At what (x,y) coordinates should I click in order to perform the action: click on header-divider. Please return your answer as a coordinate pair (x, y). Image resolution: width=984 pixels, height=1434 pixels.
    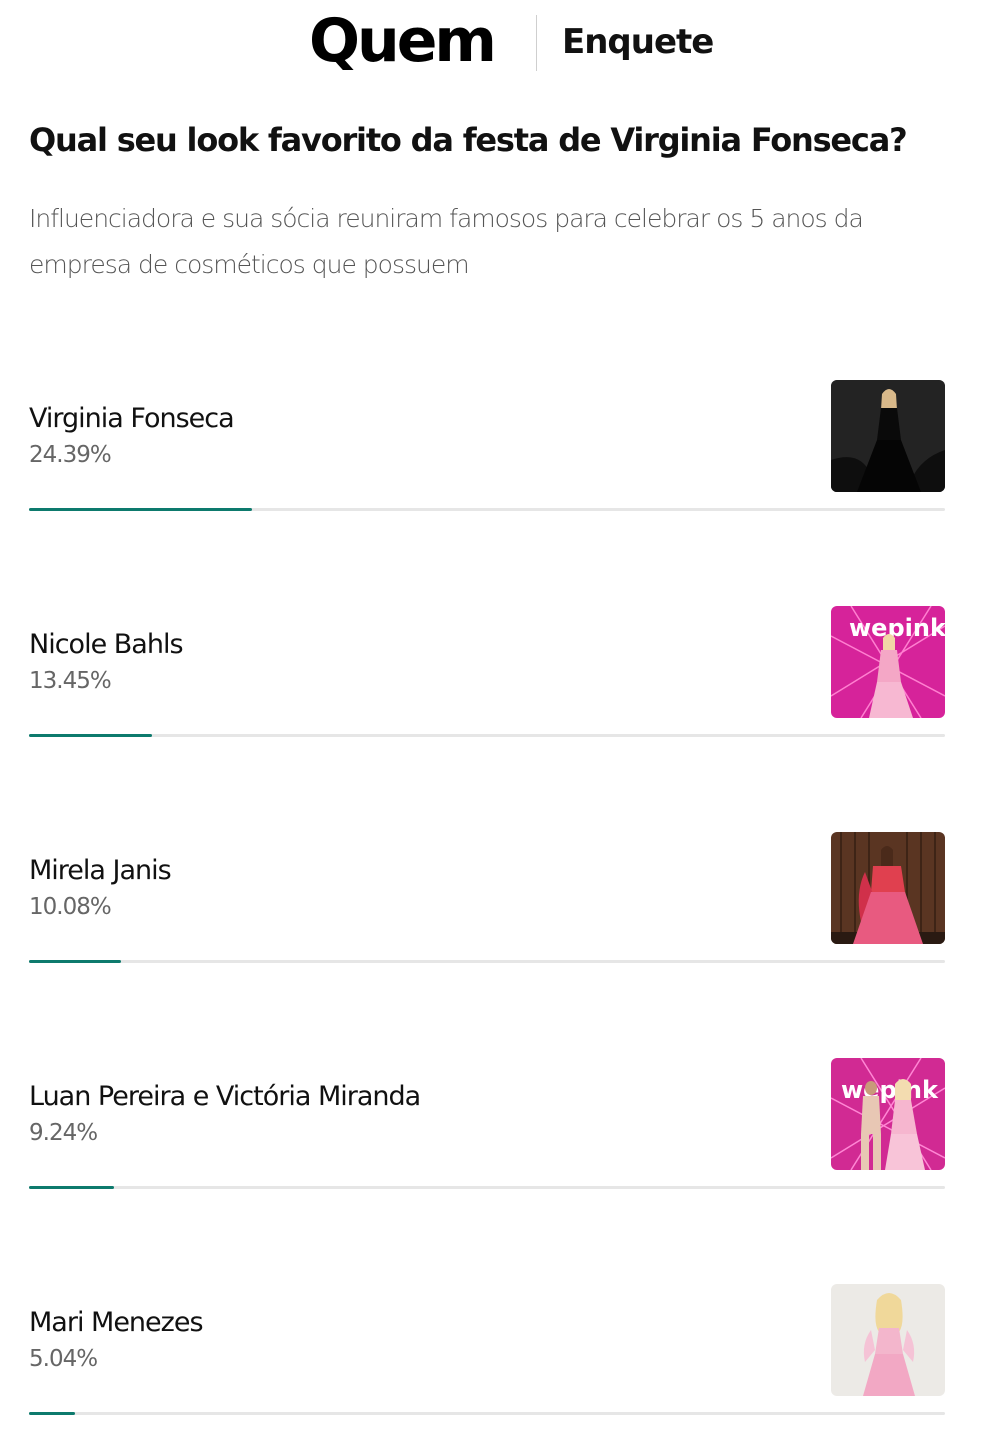
    Looking at the image, I should click on (536, 43).